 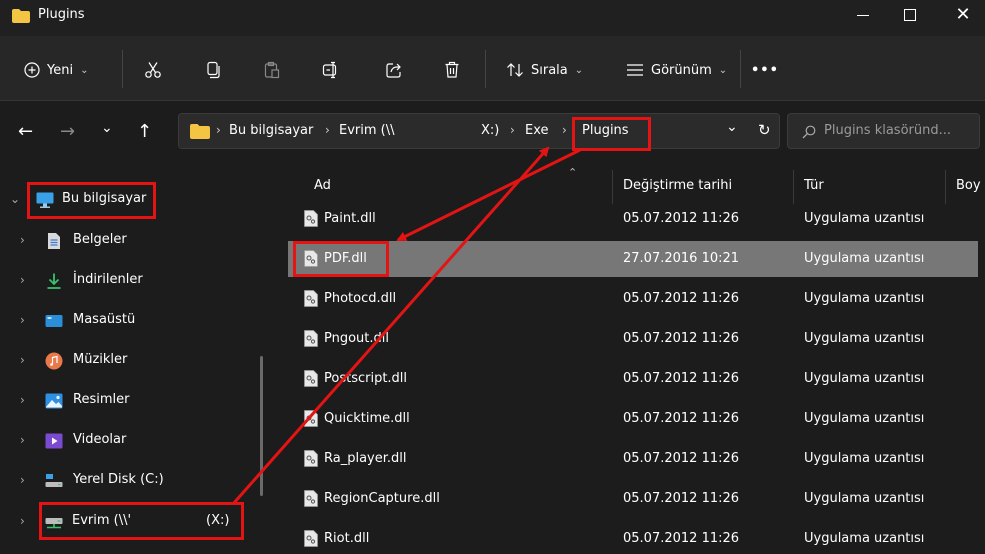 I want to click on breadcrumb-network-drive: Evrim (\\, so click(x=367, y=130).